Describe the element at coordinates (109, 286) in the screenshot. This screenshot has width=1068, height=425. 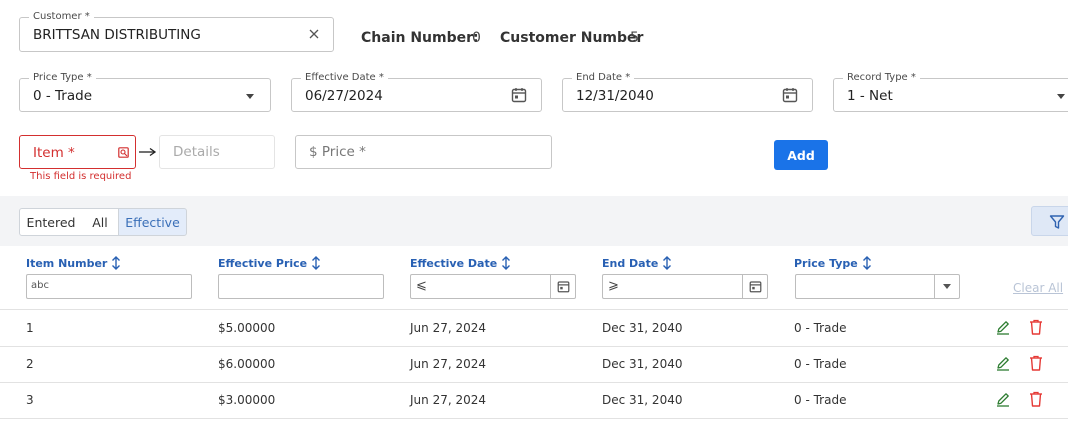
I see `filter-item-number: a͏b͏c` at that location.